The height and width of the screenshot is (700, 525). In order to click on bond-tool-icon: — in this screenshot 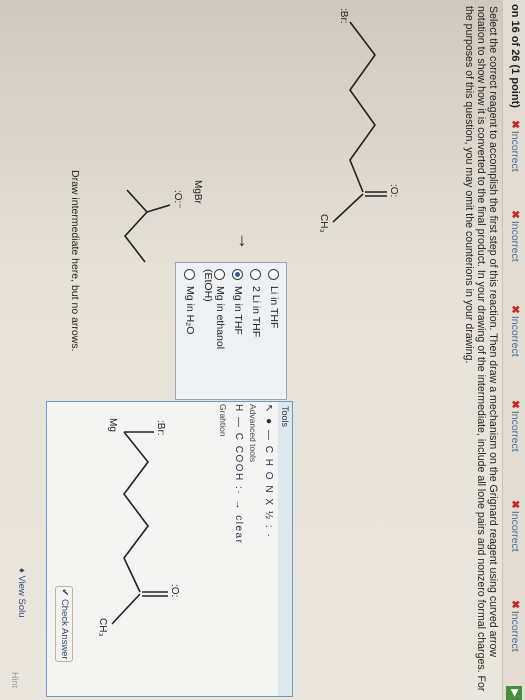, I will do `click(268, 436)`.